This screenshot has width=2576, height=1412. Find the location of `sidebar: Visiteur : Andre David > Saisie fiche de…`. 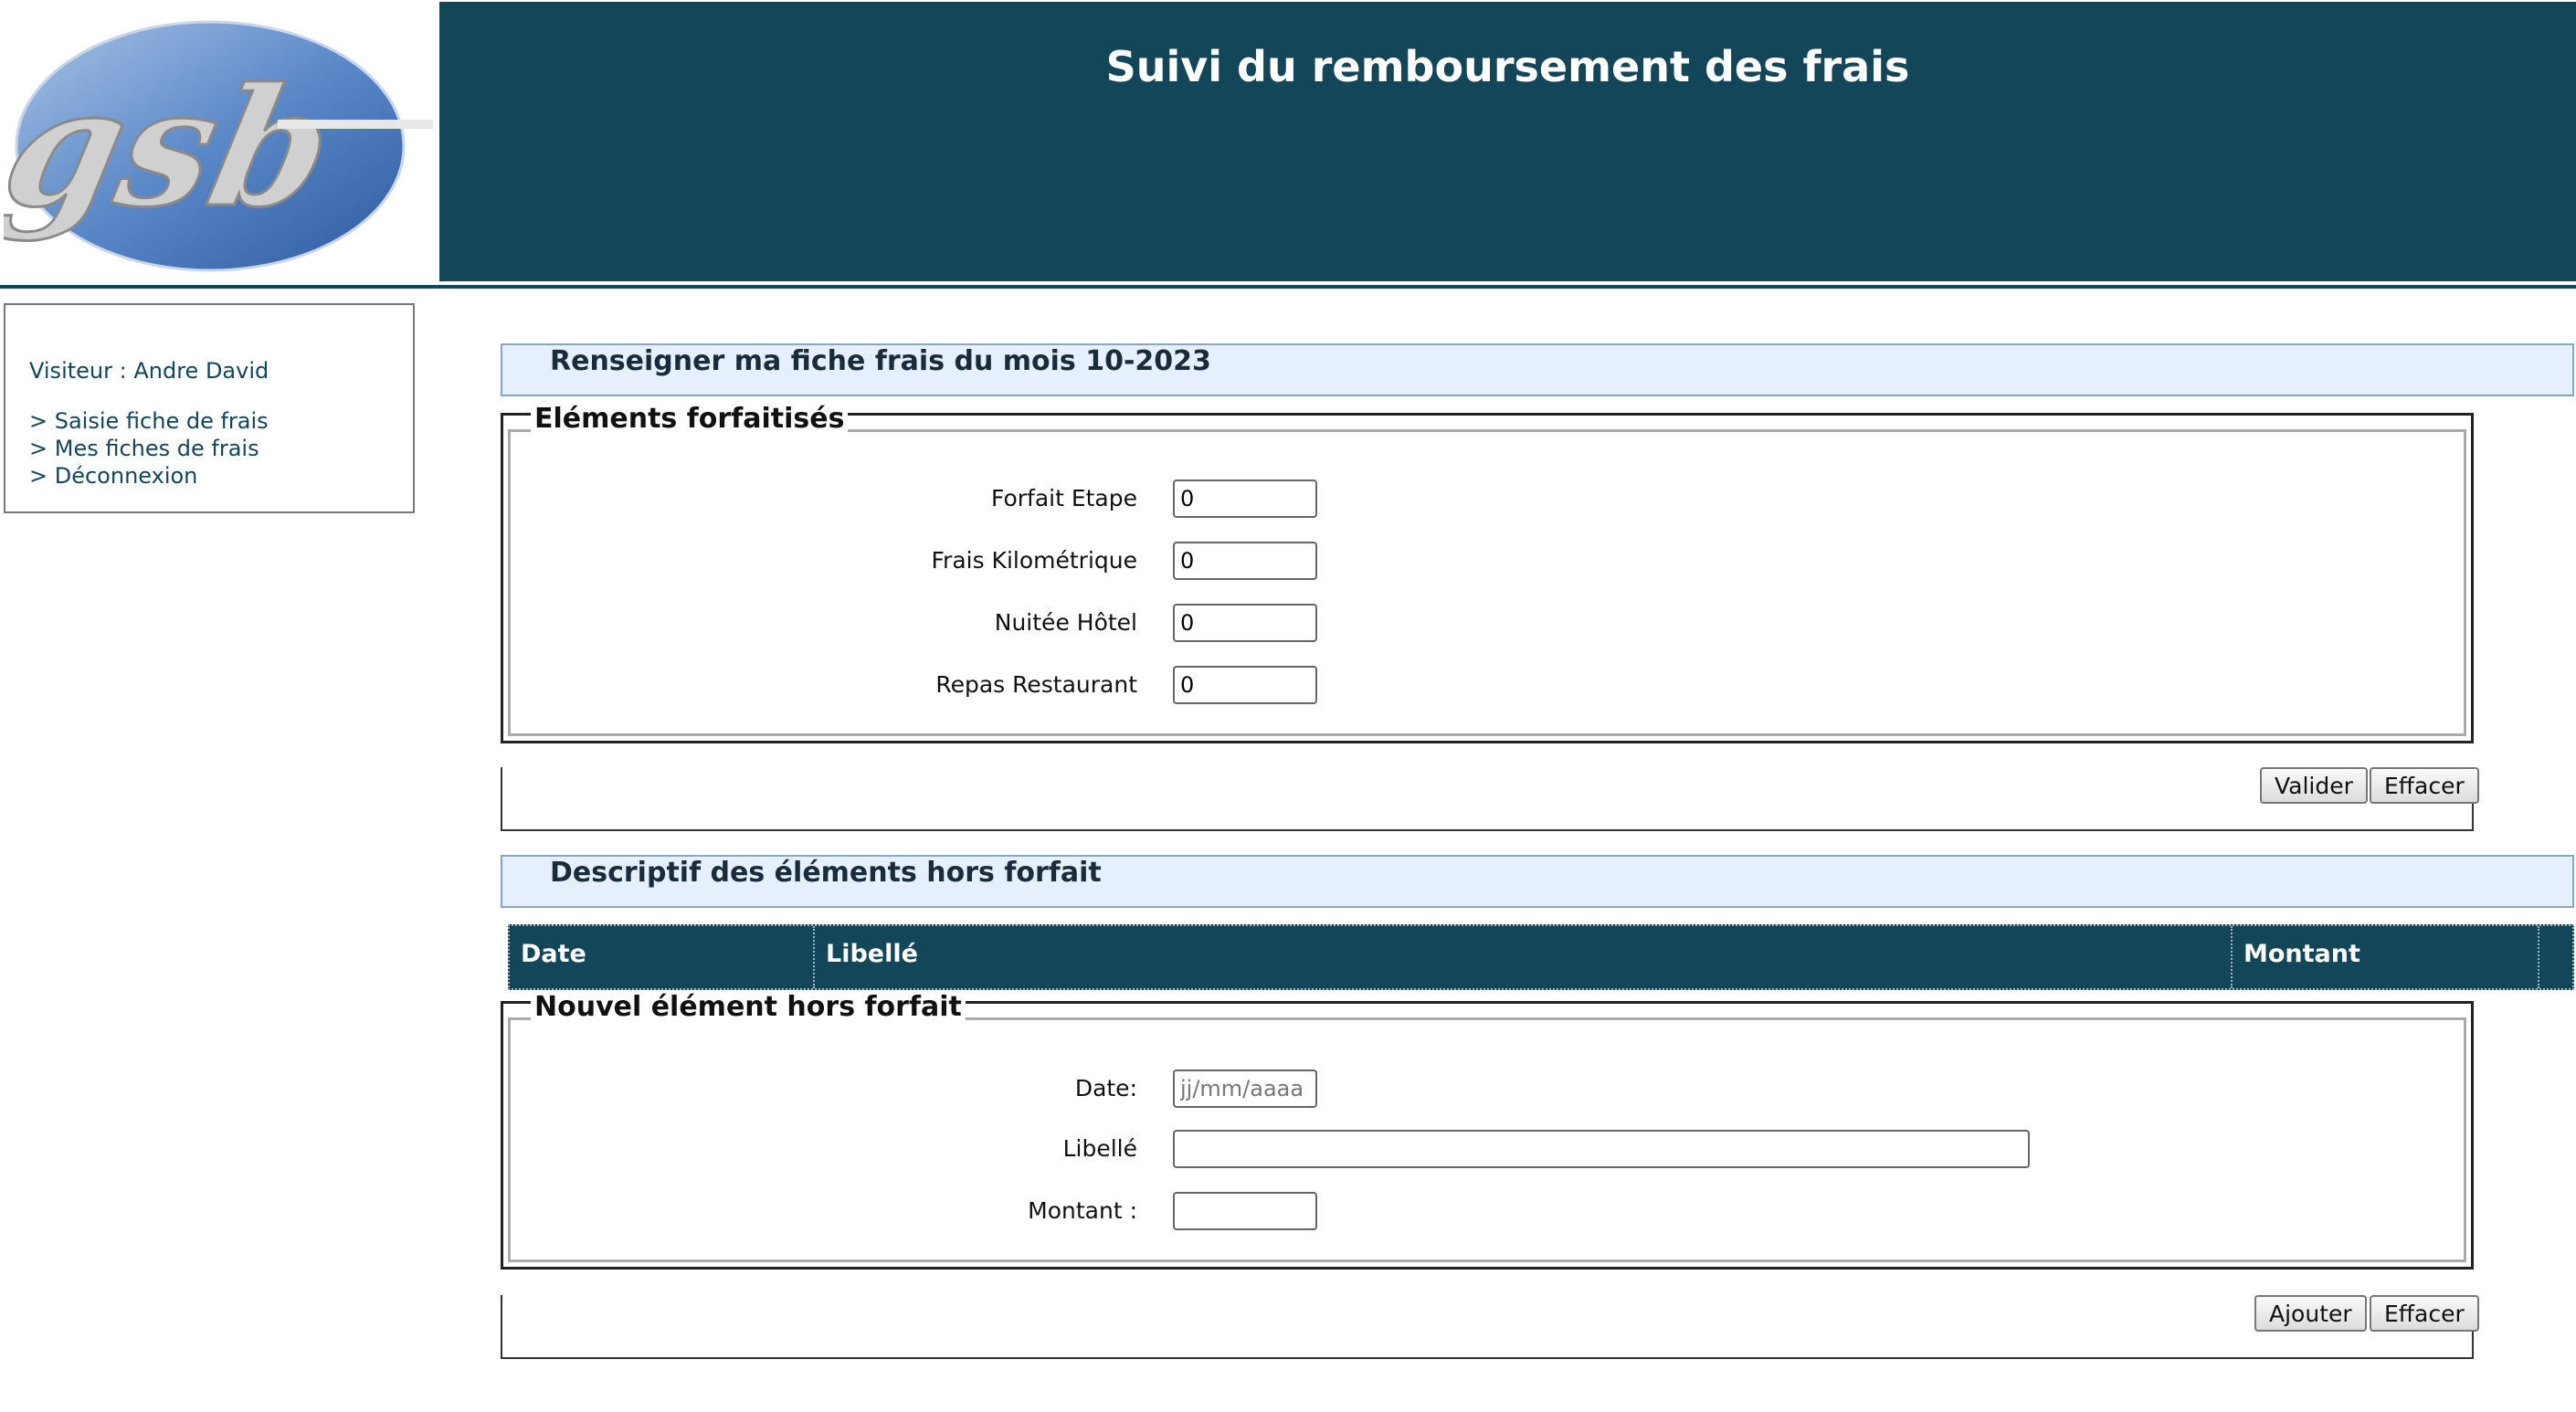

sidebar: Visiteur : Andre David > Saisie fiche de… is located at coordinates (209, 408).